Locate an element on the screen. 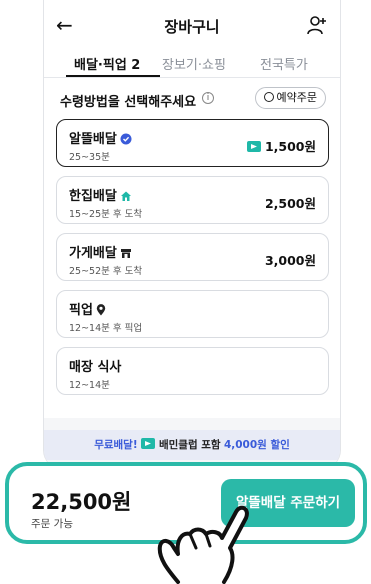 This screenshot has height=584, width=371. promo-discount: 4,000원 할인 is located at coordinates (256, 445).